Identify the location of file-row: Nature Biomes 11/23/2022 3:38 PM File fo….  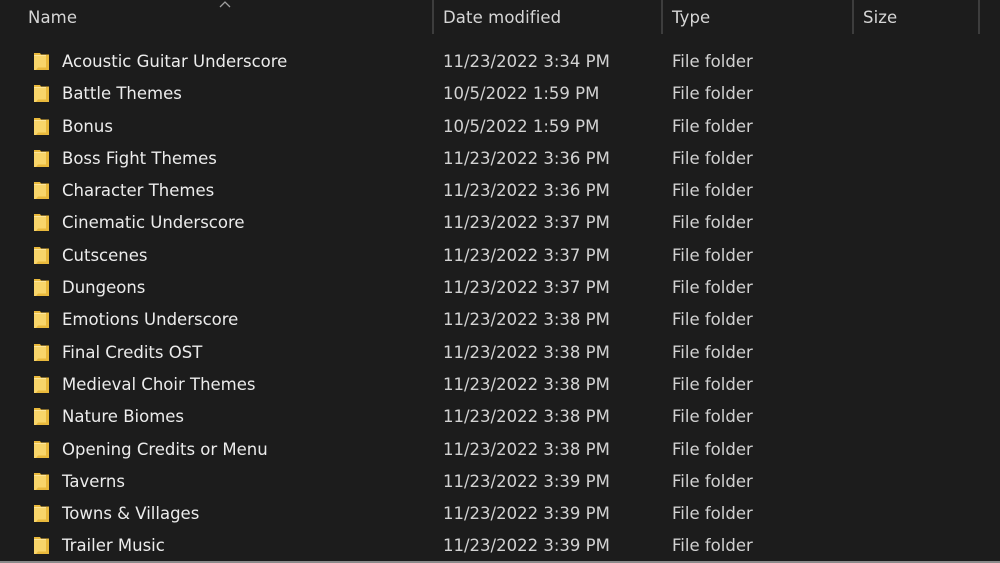
(500, 417).